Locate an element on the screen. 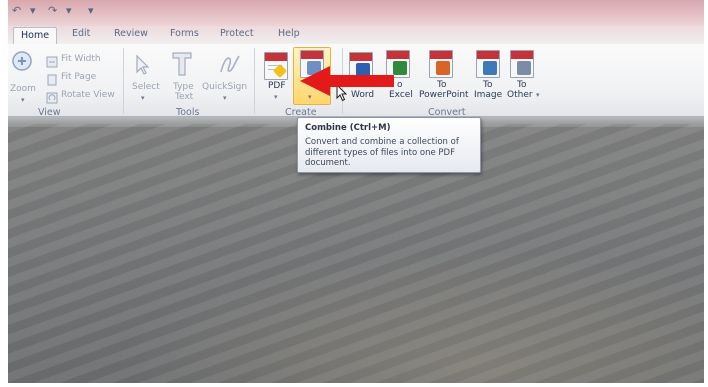  zoom-button: Zoom is located at coordinates (23, 89).